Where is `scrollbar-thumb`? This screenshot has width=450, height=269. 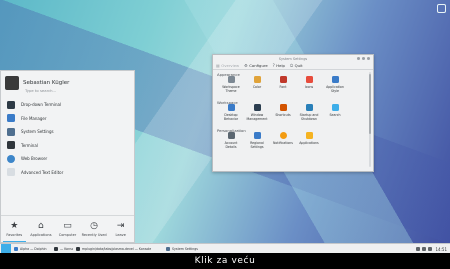
scrollbar-thumb is located at coordinates (370, 104).